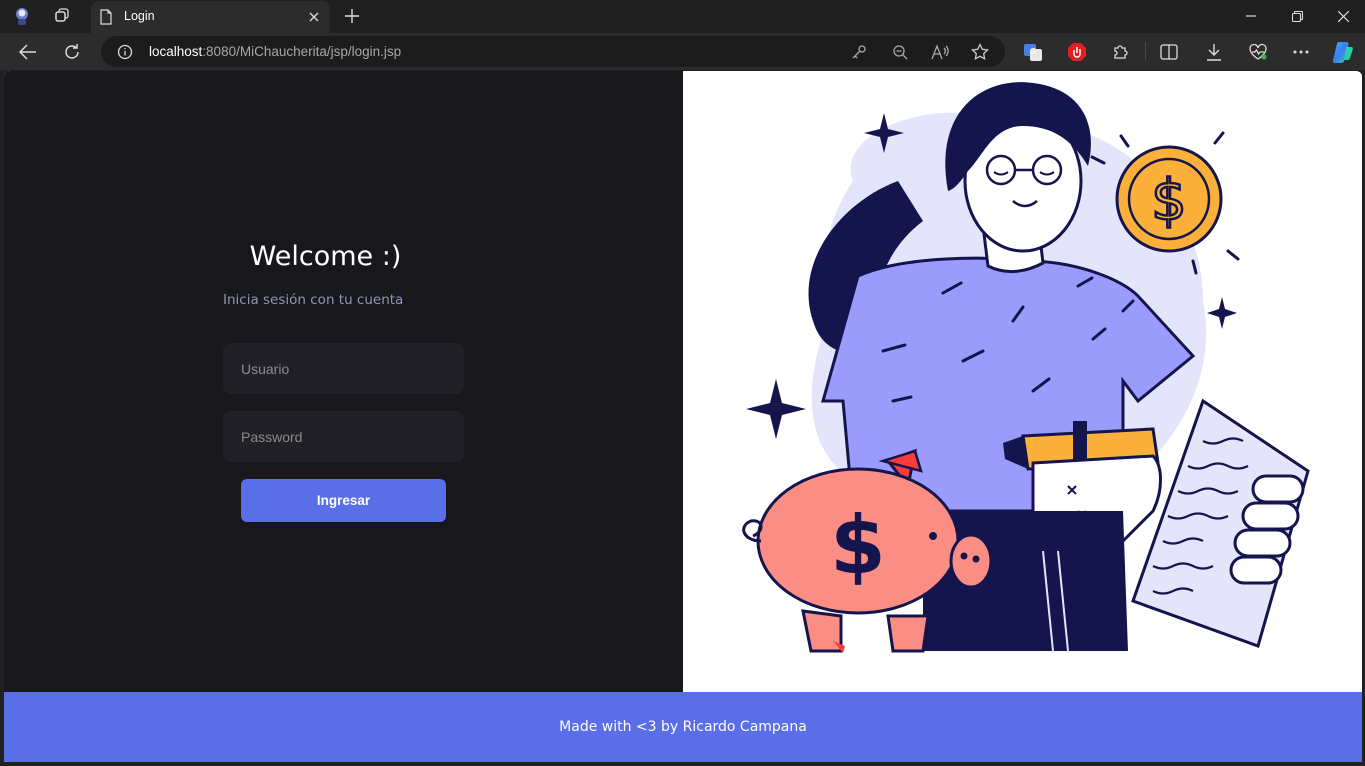 The width and height of the screenshot is (1365, 766). I want to click on toolbar-divider, so click(1145, 51).